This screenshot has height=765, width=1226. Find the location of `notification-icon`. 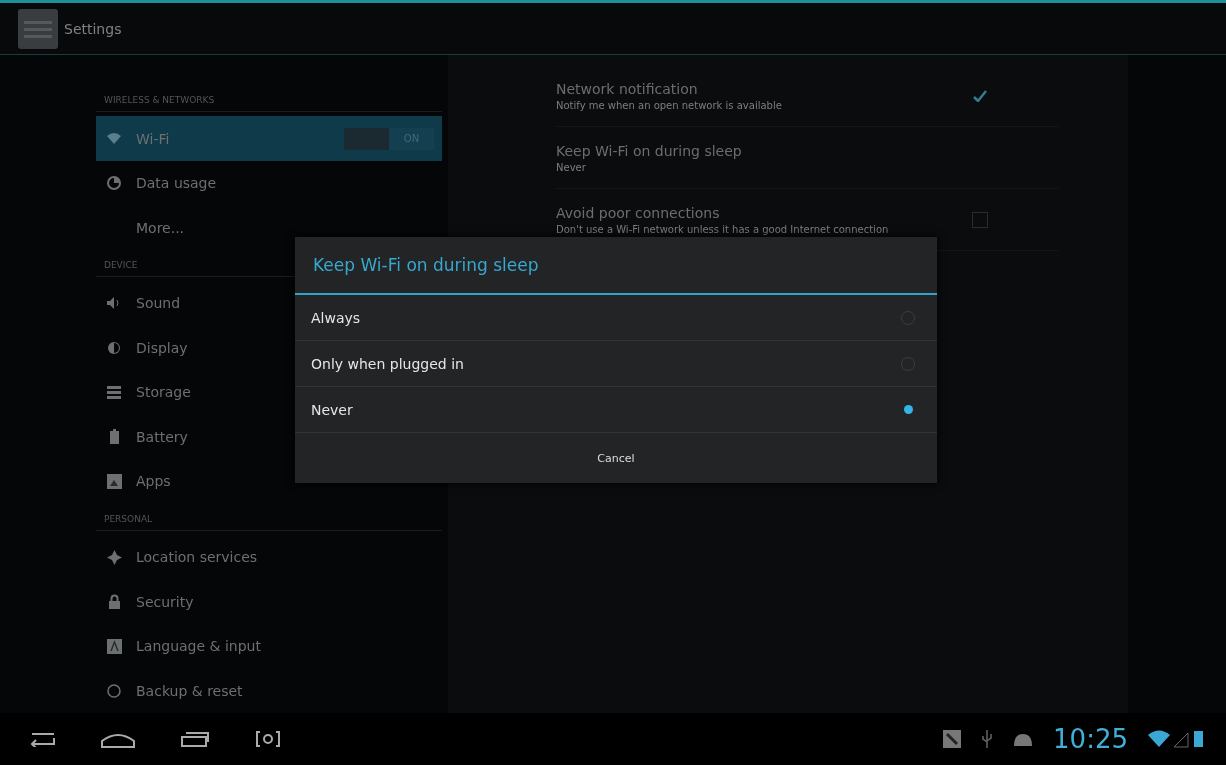

notification-icon is located at coordinates (952, 739).